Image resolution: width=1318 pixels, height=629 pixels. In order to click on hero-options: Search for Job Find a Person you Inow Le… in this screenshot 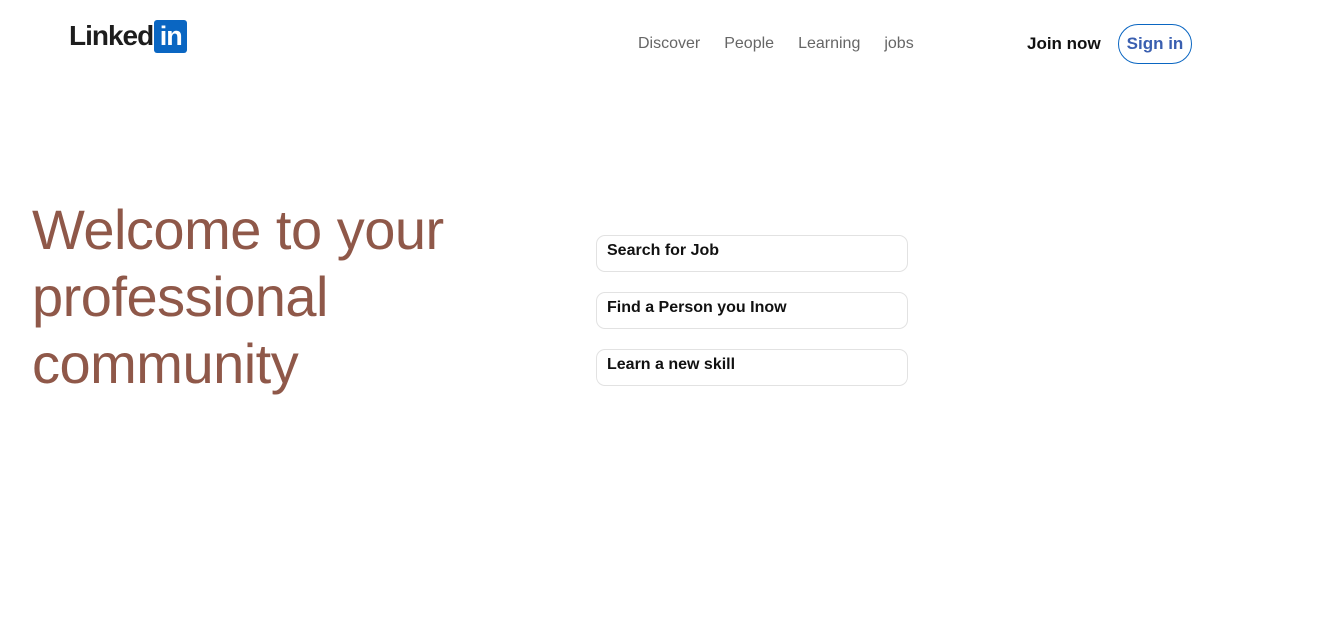, I will do `click(752, 320)`.